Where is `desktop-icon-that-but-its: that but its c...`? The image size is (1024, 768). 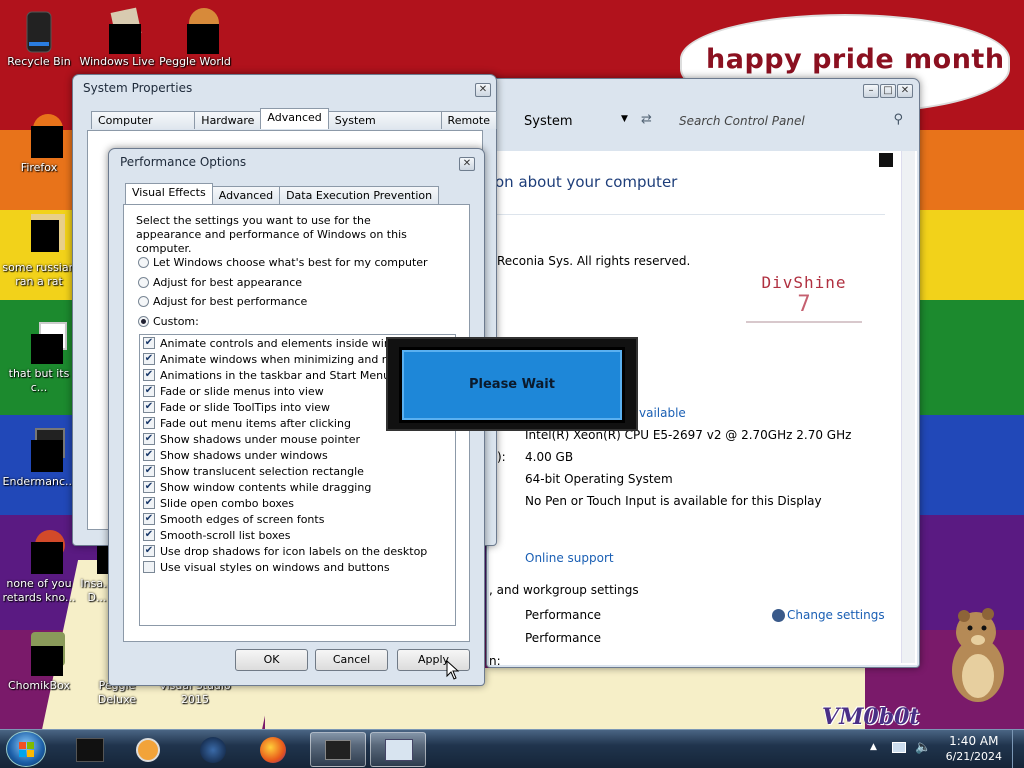
desktop-icon-that-but-its: that but its c... is located at coordinates (39, 357).